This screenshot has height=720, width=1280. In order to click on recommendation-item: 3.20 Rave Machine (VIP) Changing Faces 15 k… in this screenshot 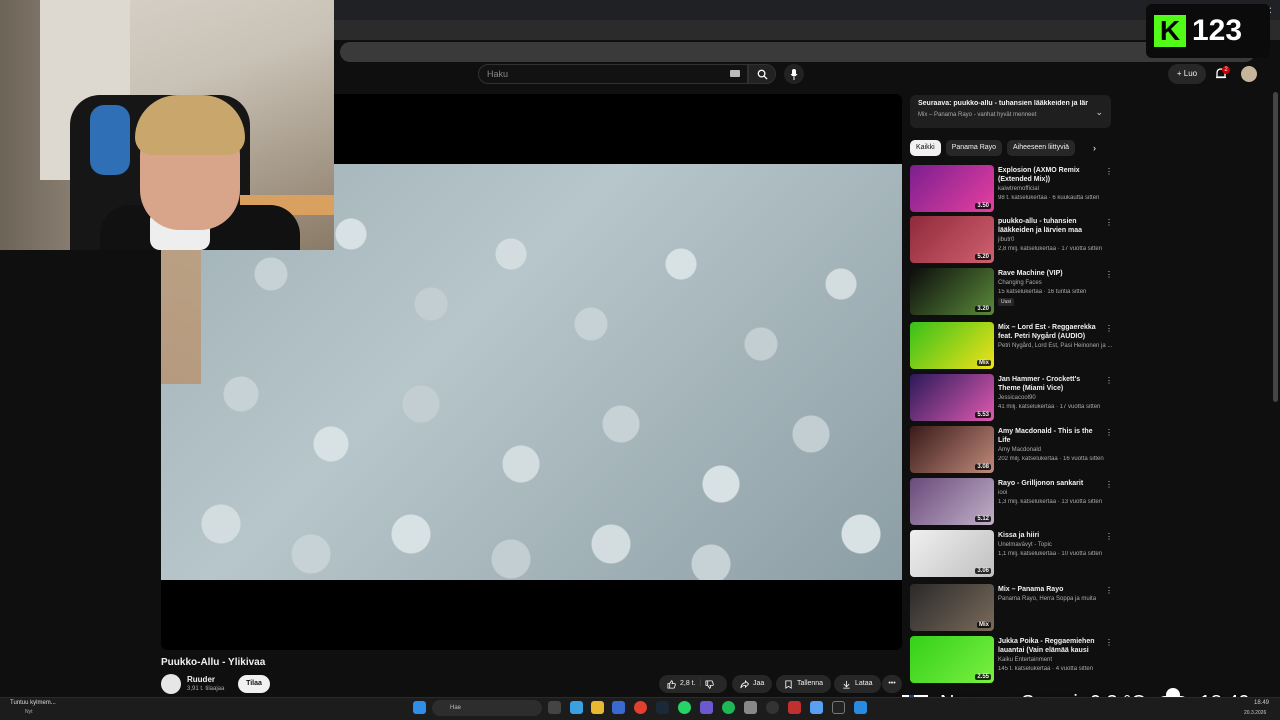, I will do `click(1011, 293)`.